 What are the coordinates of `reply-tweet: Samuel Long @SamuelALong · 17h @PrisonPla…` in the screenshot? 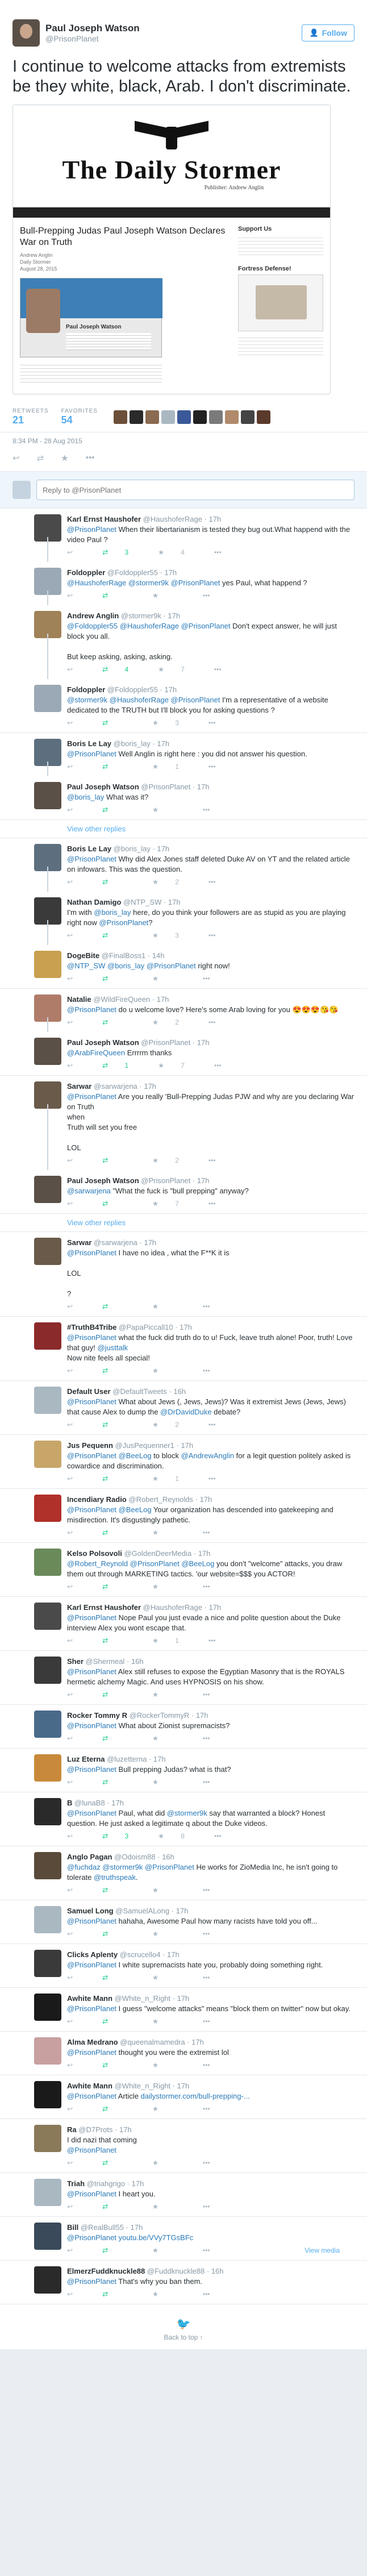 It's located at (183, 1922).